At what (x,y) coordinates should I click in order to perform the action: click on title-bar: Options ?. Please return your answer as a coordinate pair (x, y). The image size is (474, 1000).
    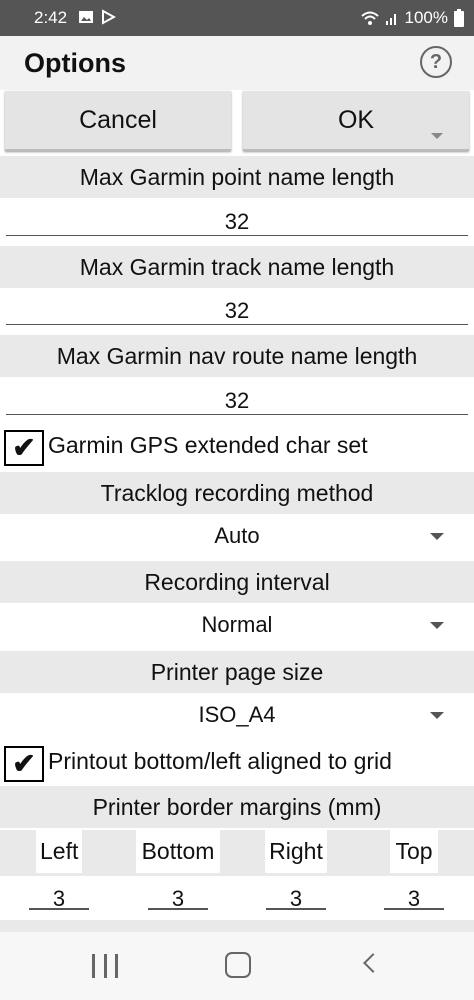
    Looking at the image, I should click on (237, 63).